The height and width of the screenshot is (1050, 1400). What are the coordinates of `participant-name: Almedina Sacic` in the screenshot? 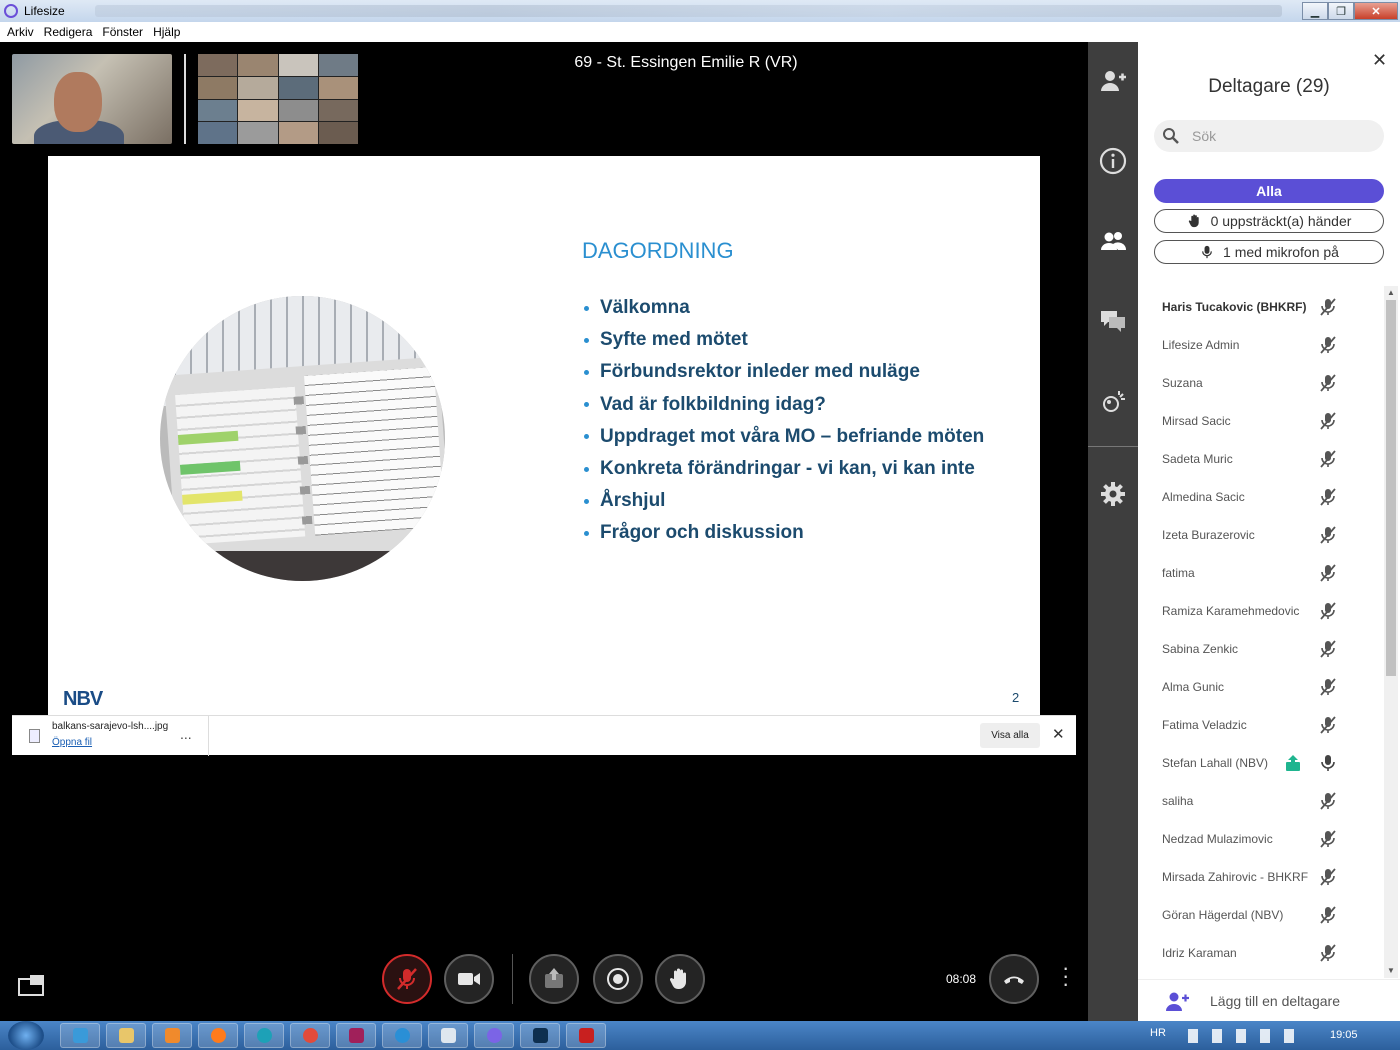 It's located at (1203, 497).